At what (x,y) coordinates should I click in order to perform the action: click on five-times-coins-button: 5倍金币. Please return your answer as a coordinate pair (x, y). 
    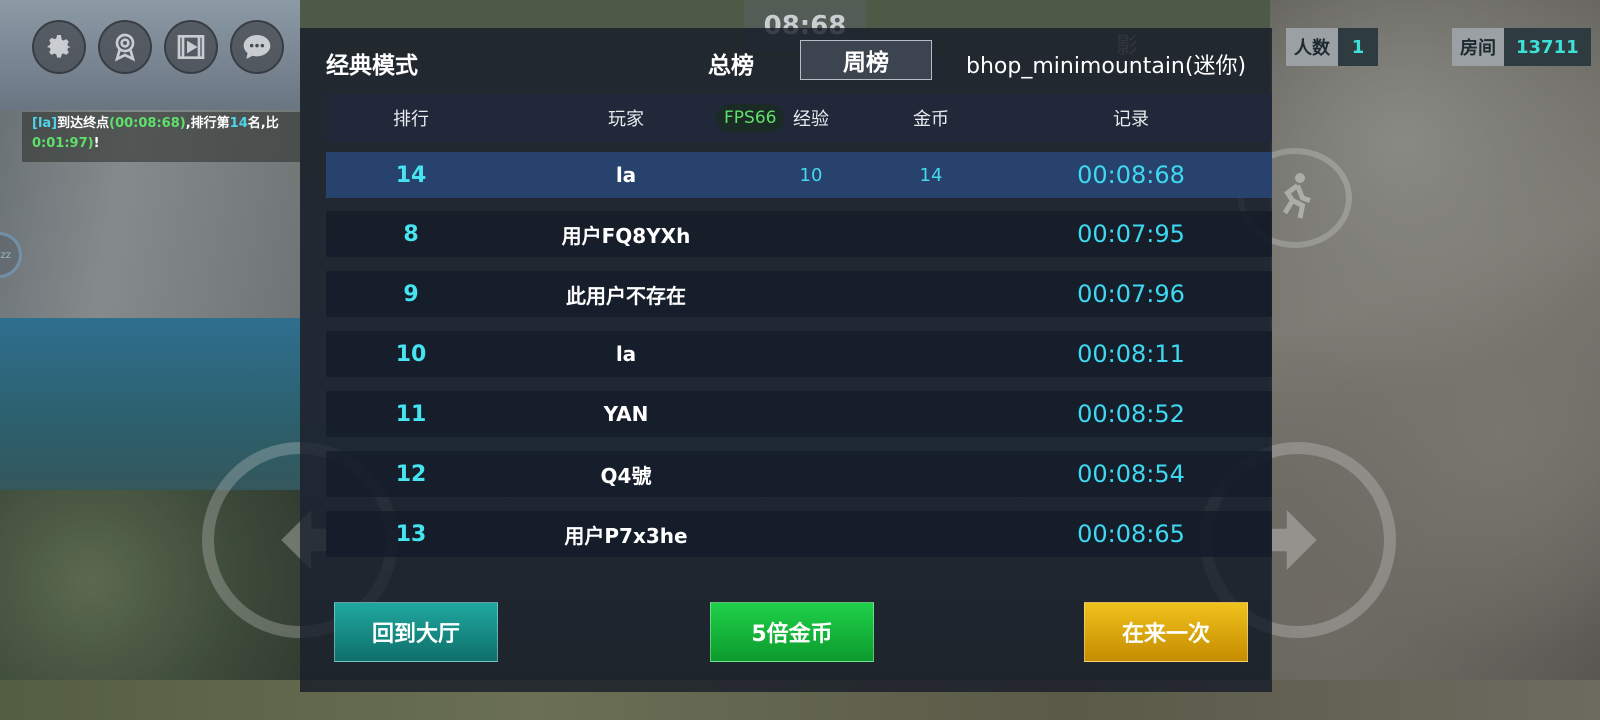
    Looking at the image, I should click on (792, 632).